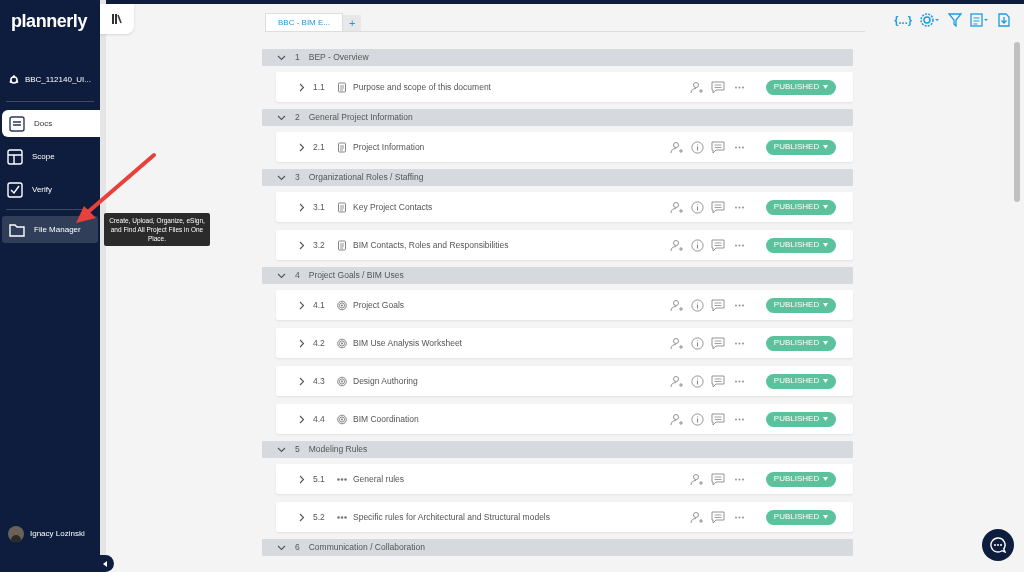  What do you see at coordinates (451, 517) in the screenshot?
I see `item-title: Specific rules for Architectural and Structural models` at bounding box center [451, 517].